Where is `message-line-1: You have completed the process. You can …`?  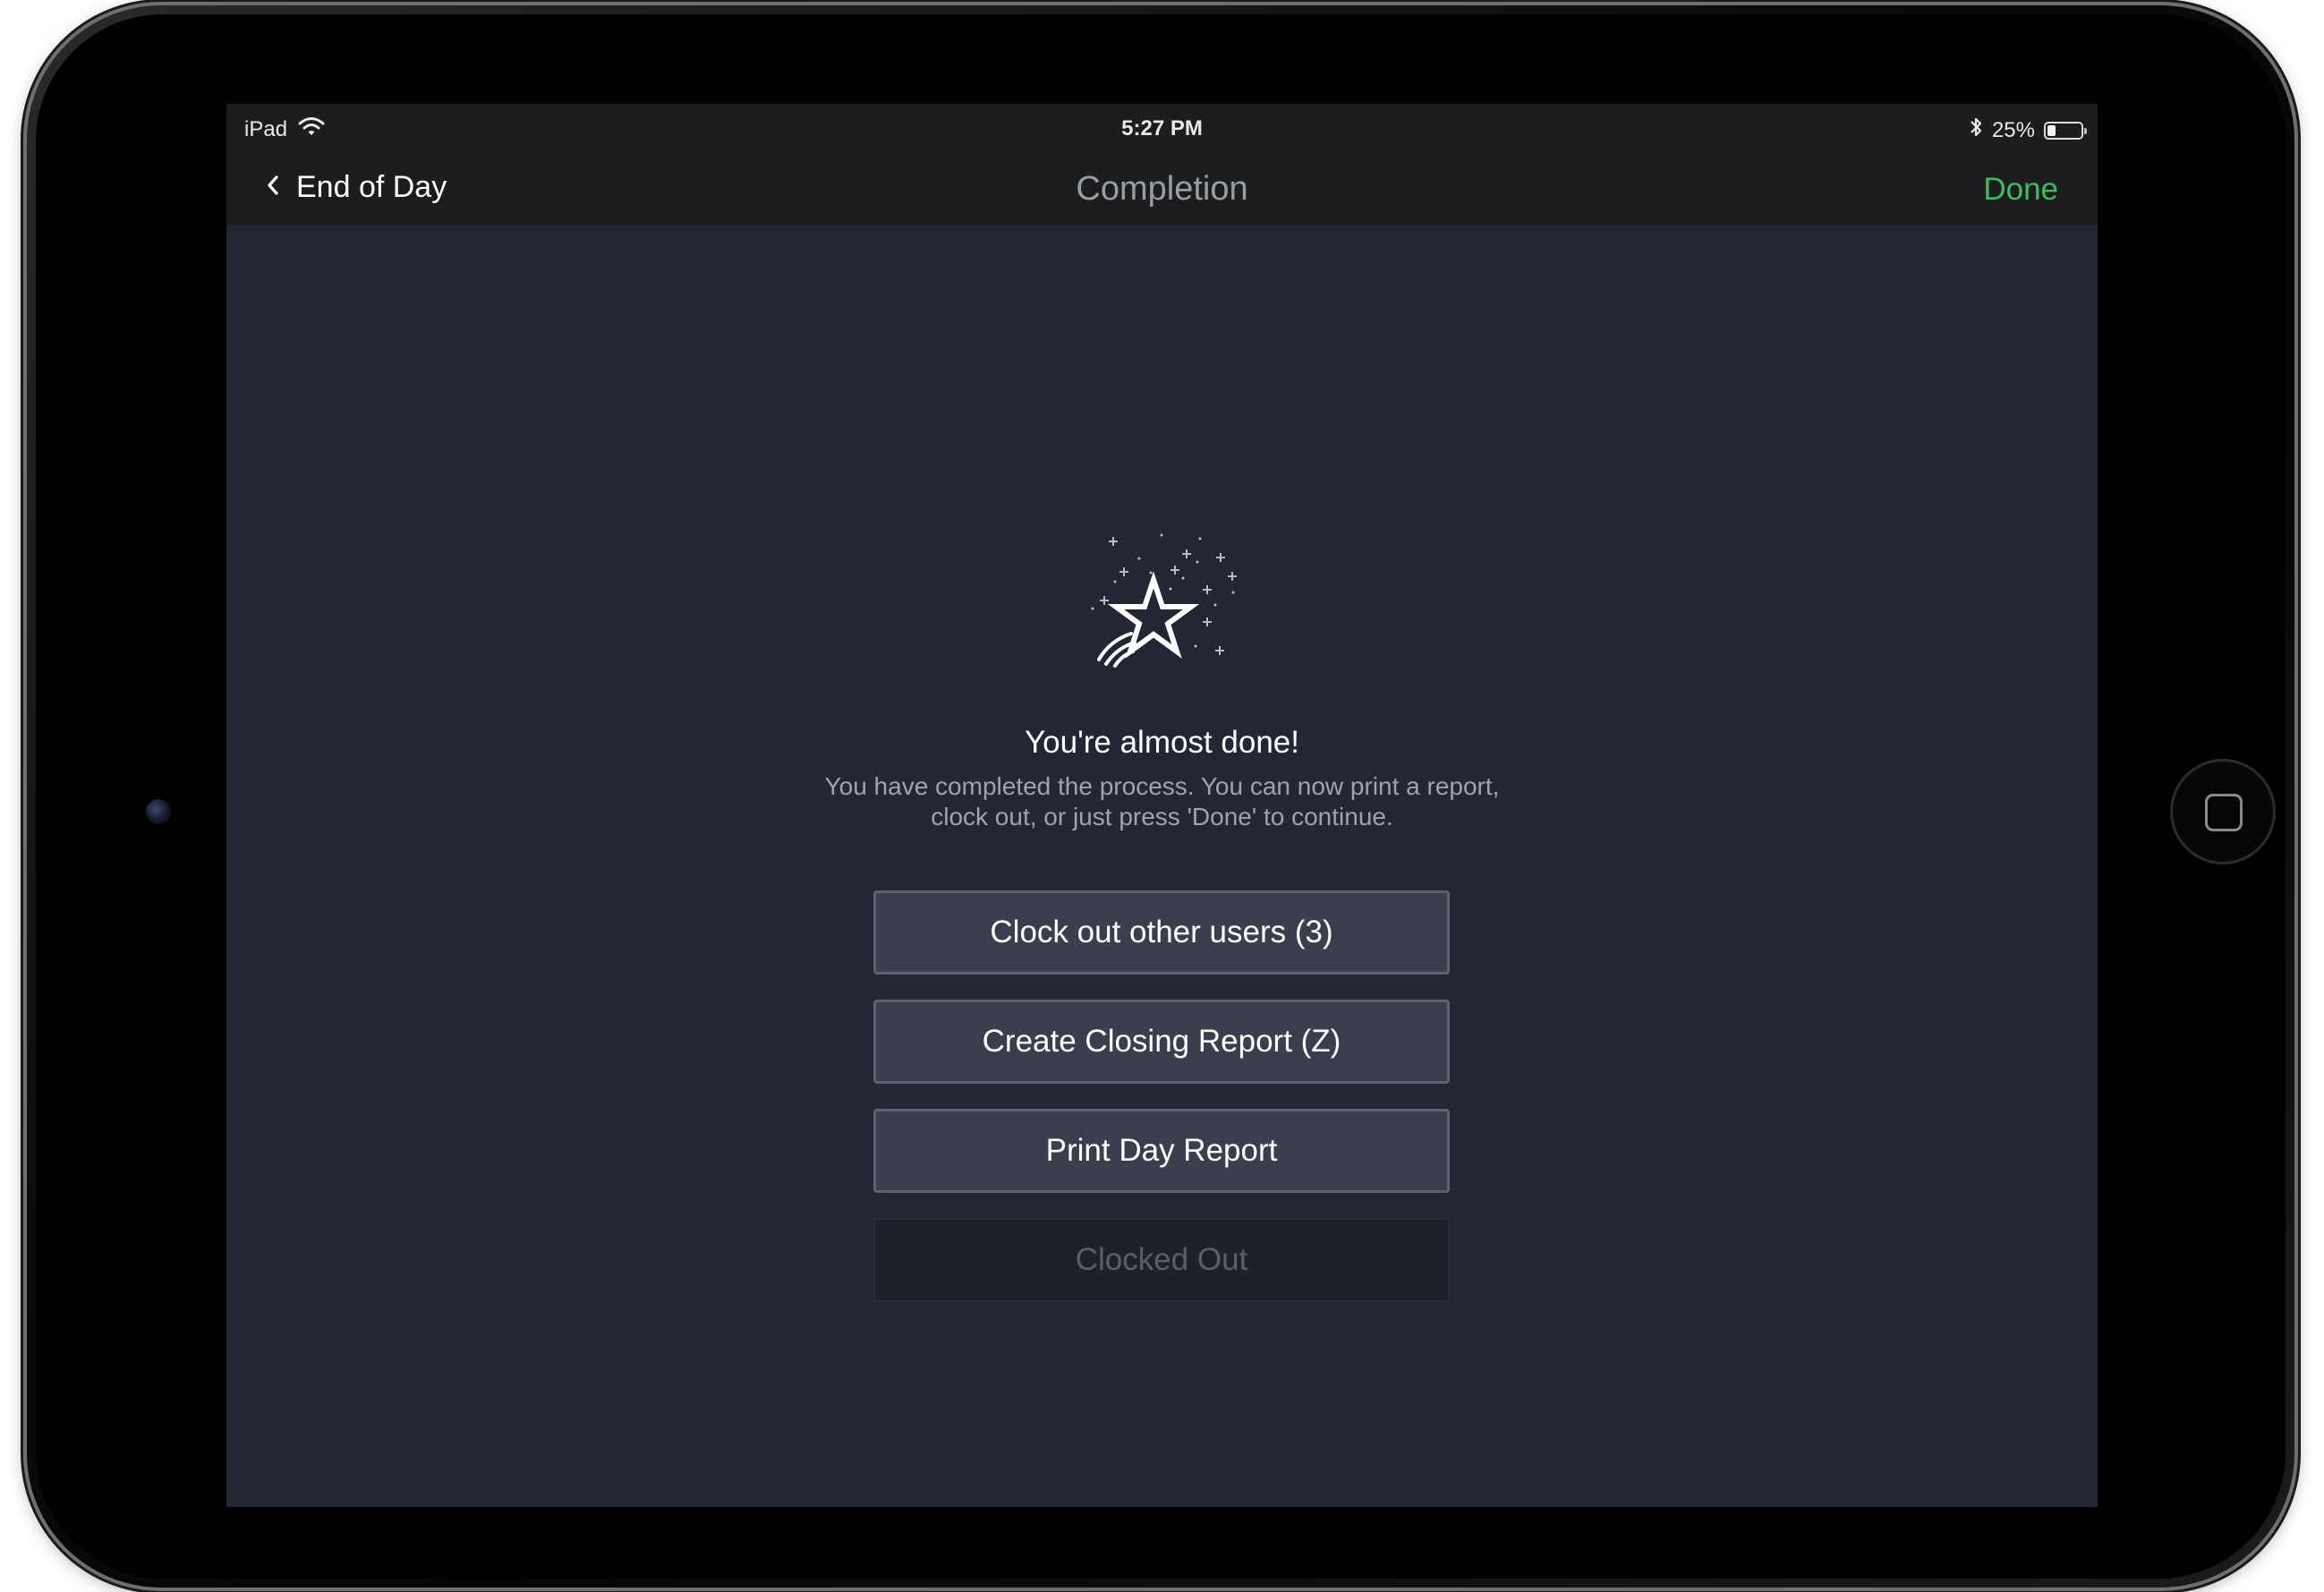
message-line-1: You have completed the process. You can … is located at coordinates (1162, 786).